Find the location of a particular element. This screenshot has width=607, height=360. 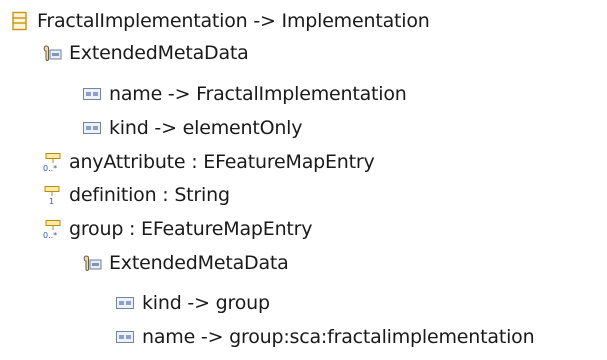

tree-item-attribute-definition: 1 definition : String is located at coordinates (136, 195).